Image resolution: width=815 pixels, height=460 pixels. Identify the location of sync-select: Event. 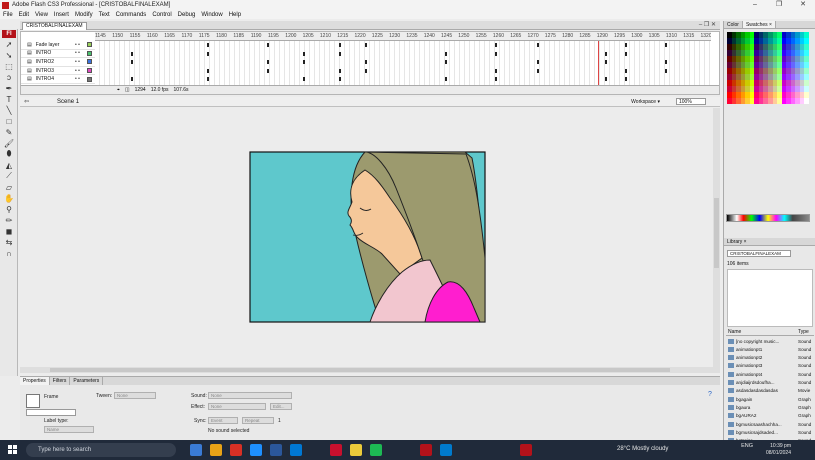
(223, 420).